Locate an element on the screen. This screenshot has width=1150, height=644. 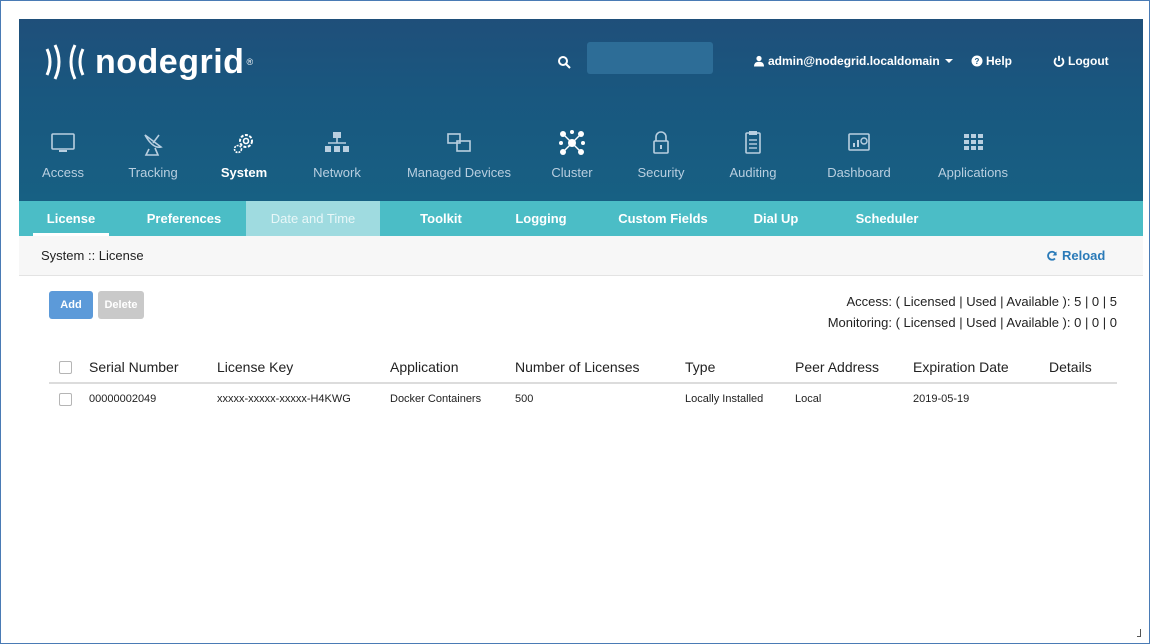
nav-dashboard: Dashboard is located at coordinates (859, 160).